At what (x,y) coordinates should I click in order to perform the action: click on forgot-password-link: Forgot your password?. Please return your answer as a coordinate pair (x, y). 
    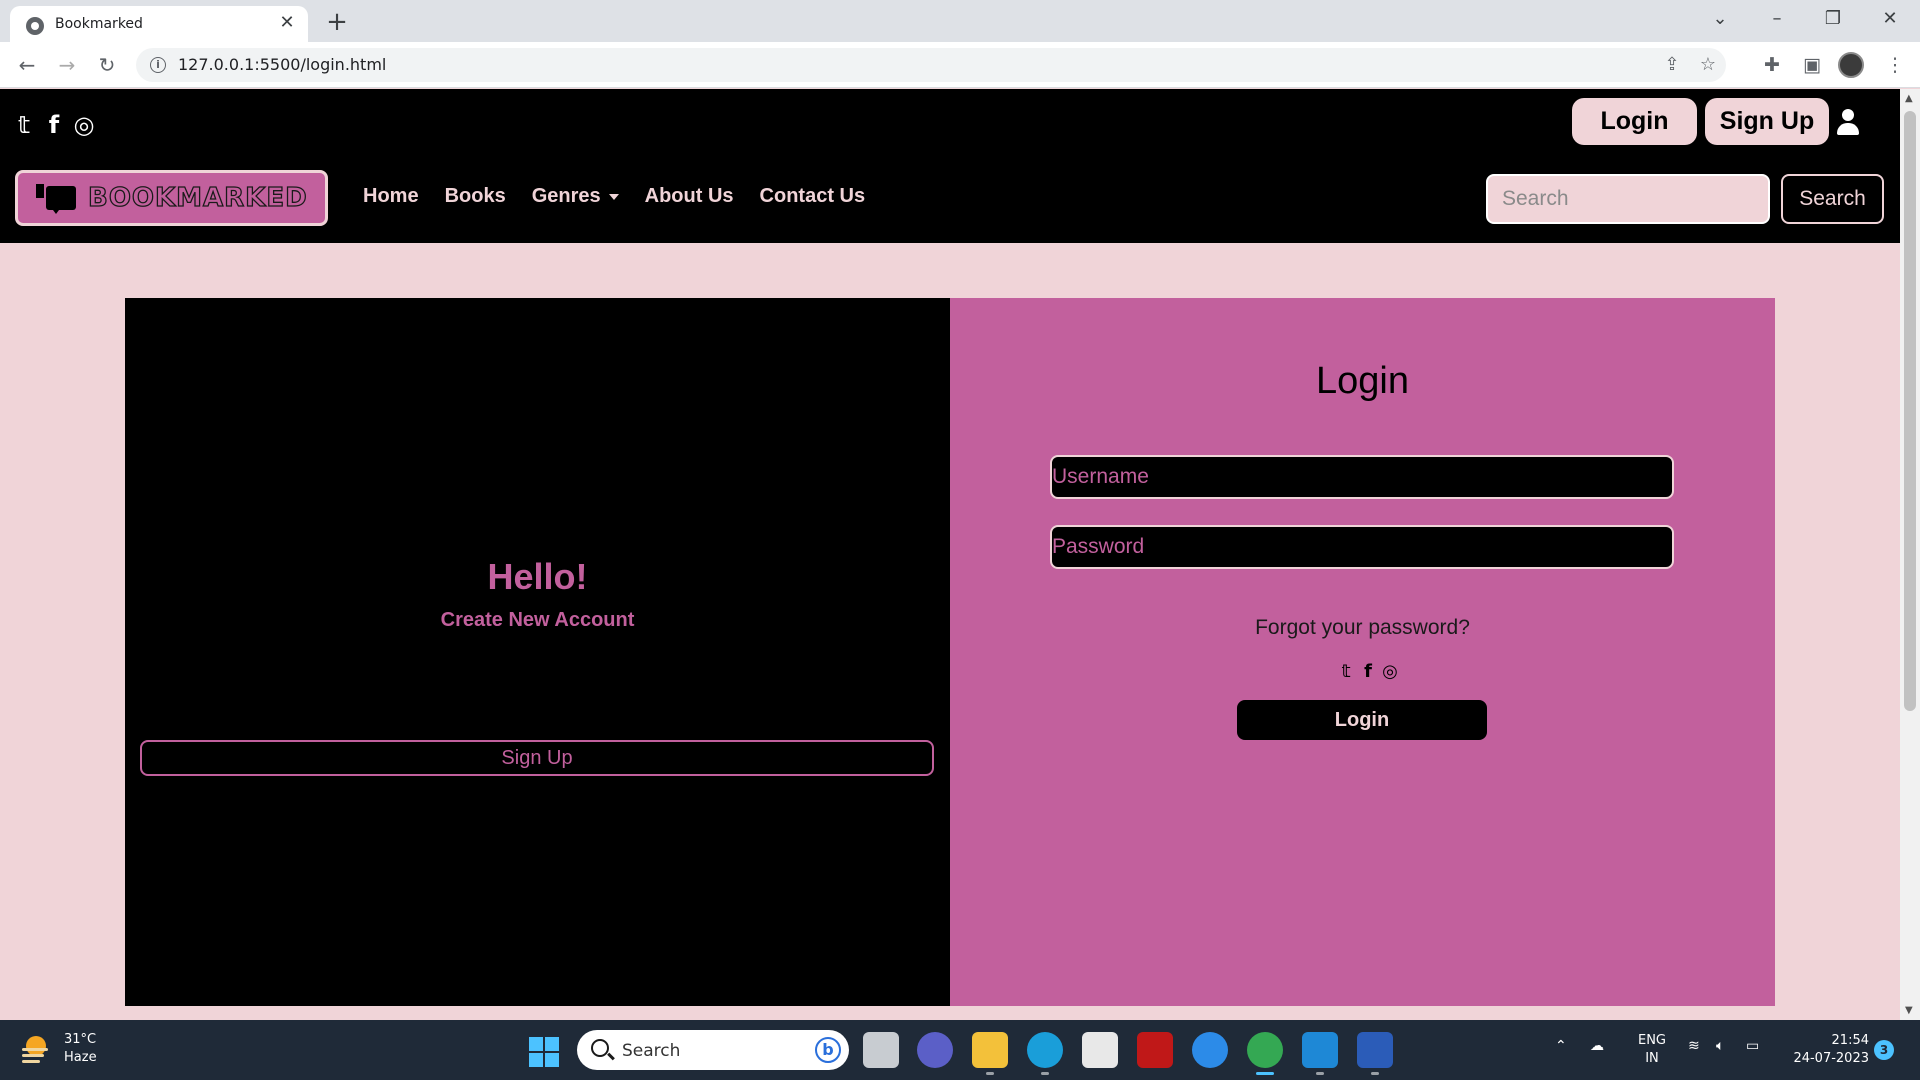
    Looking at the image, I should click on (1362, 628).